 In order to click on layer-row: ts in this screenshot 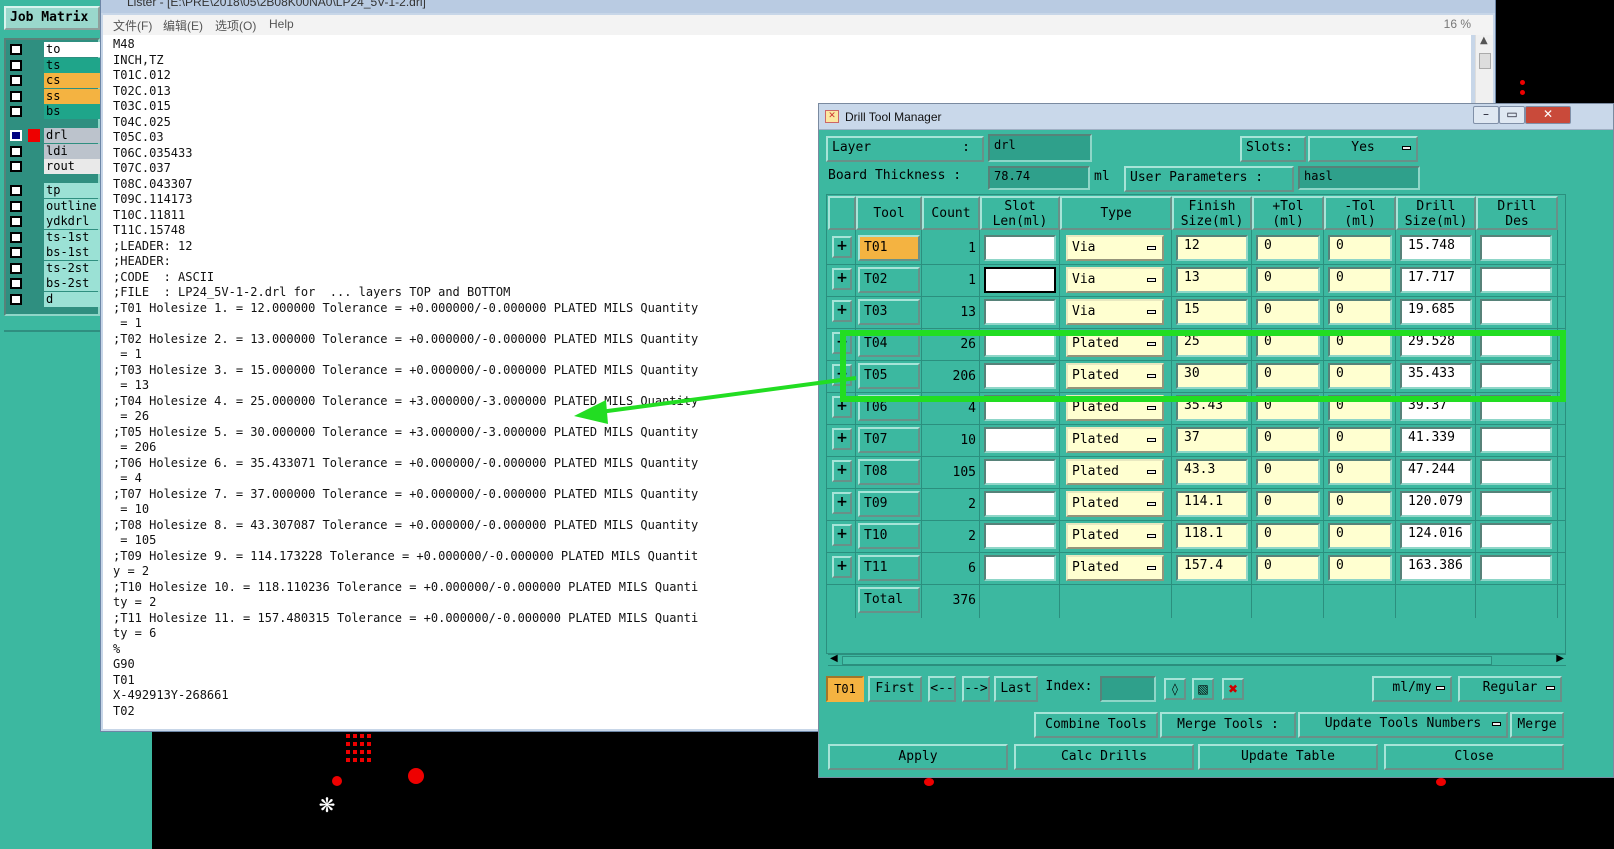, I will do `click(56, 65)`.